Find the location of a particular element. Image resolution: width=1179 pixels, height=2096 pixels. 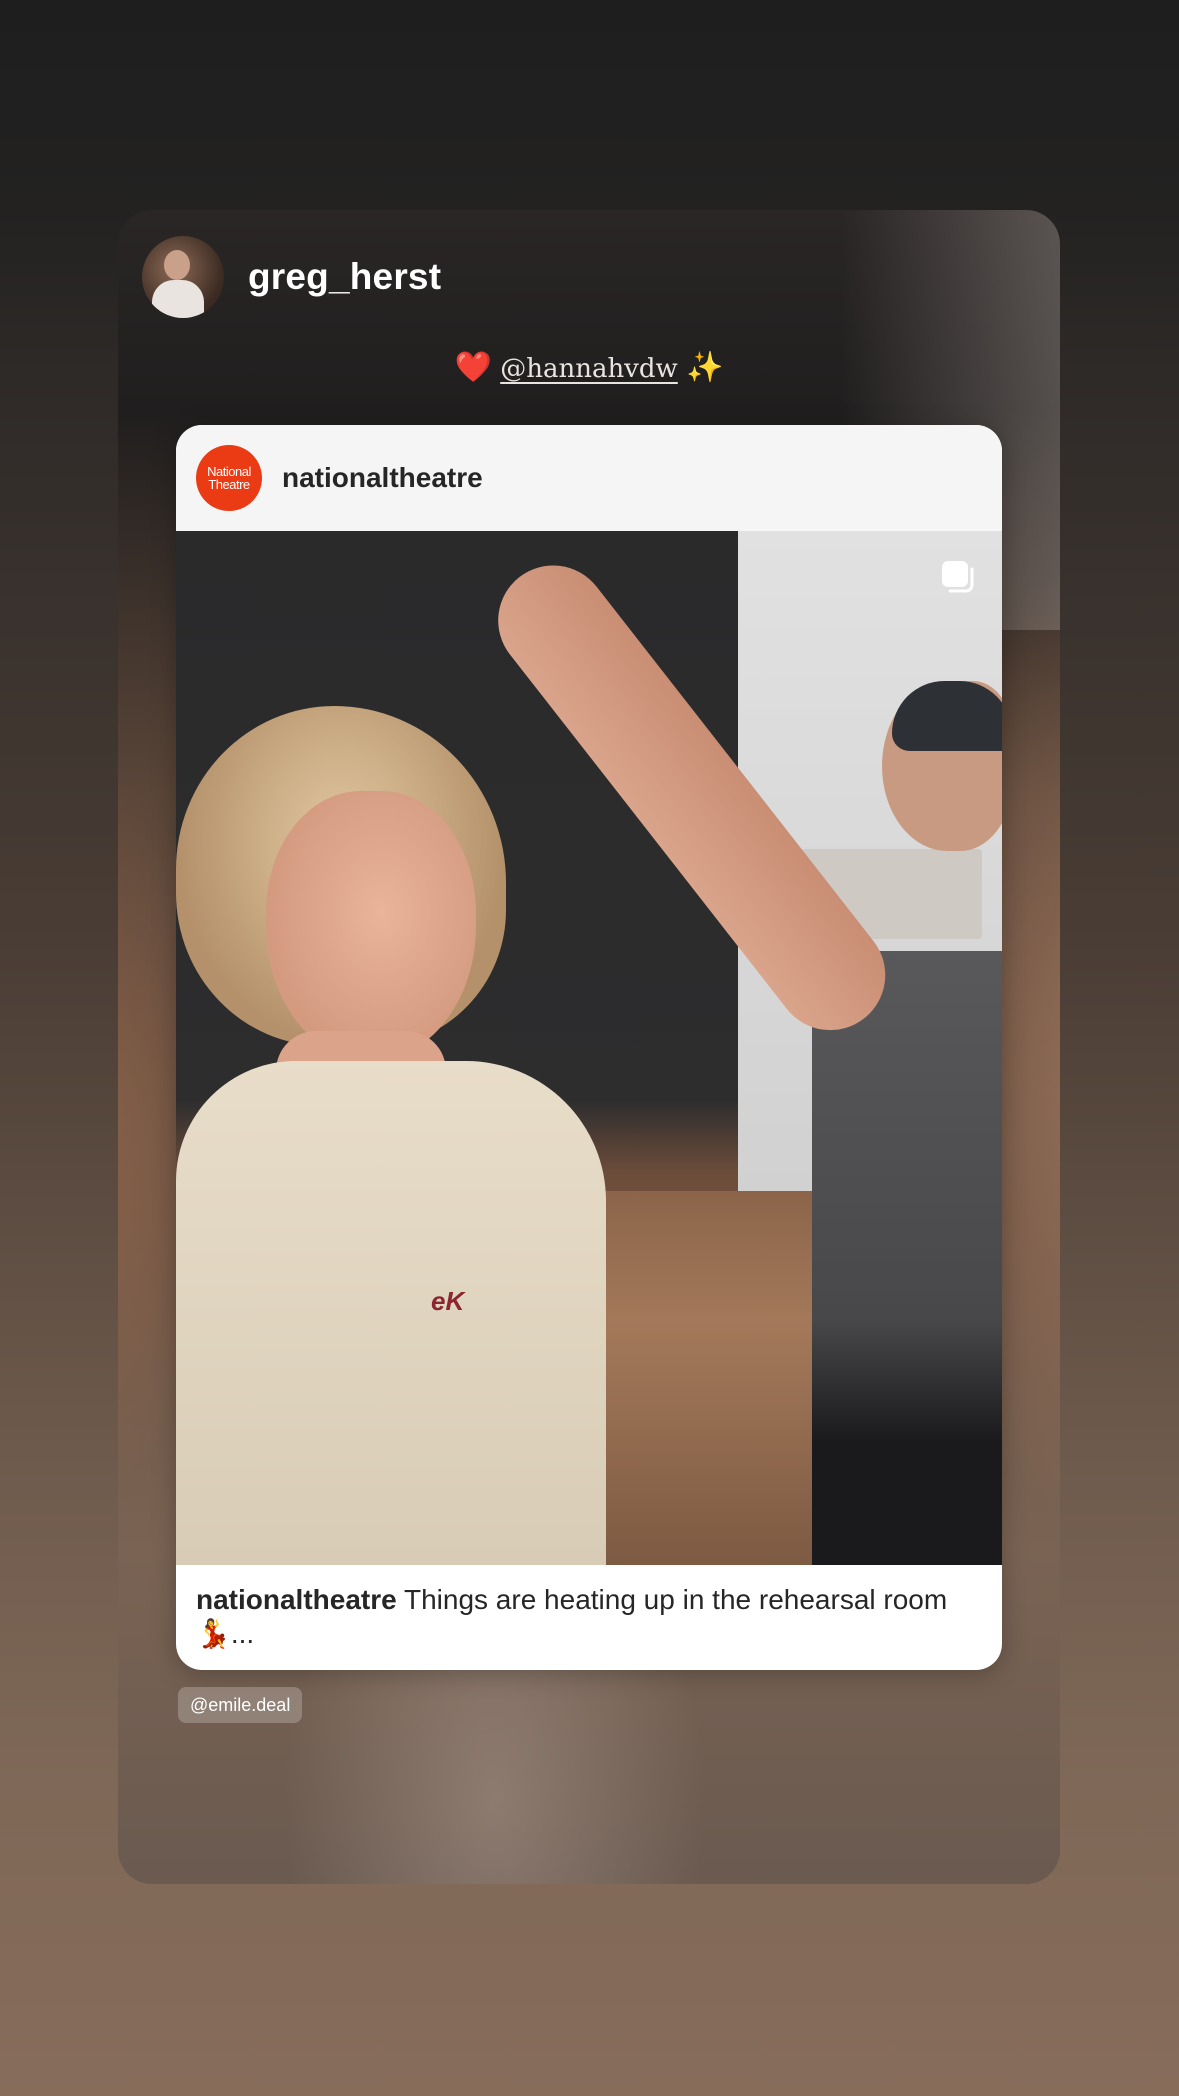

shared-post-account-name: nationaltheatre is located at coordinates (382, 478).